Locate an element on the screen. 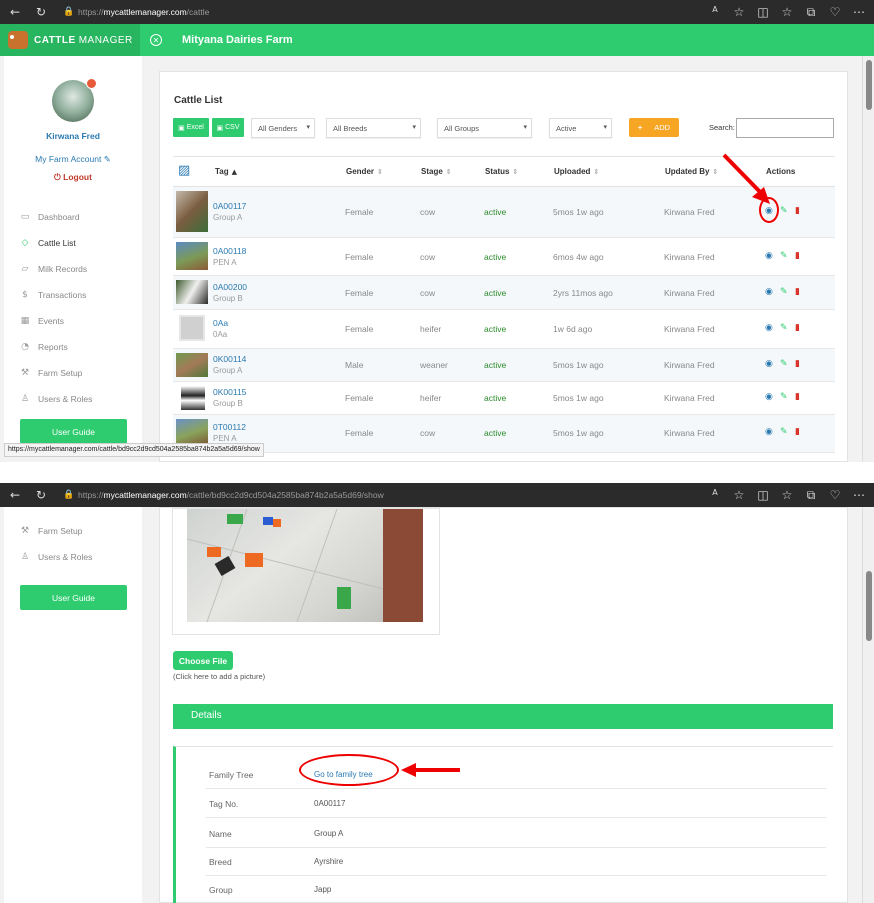 The height and width of the screenshot is (903, 874). sidebar-item-milk-records: ▱ Milk Records is located at coordinates (78, 269).